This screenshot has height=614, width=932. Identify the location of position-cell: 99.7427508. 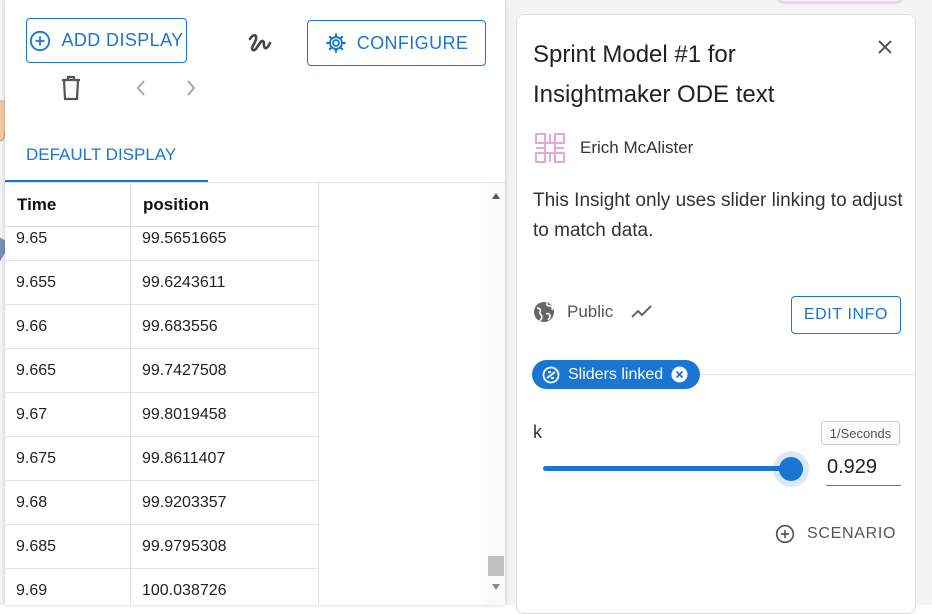
(225, 370).